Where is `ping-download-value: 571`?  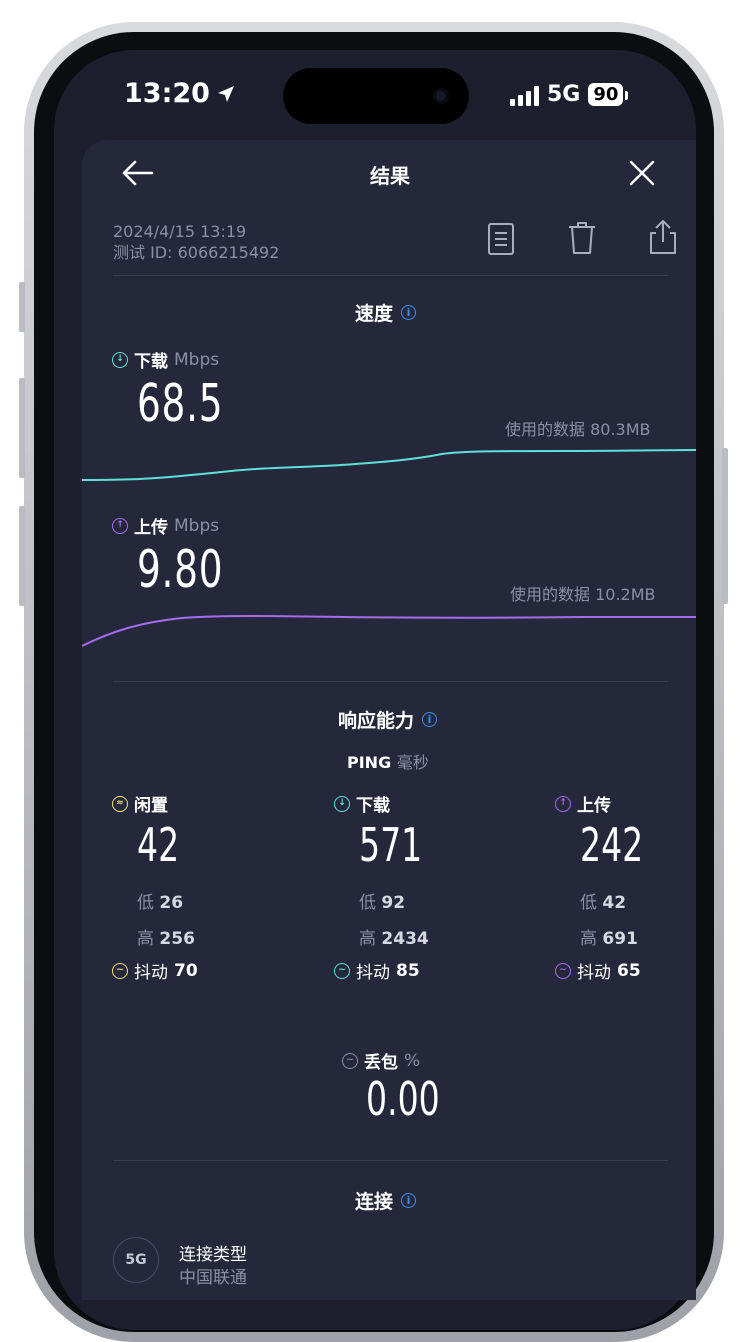
ping-download-value: 571 is located at coordinates (391, 845).